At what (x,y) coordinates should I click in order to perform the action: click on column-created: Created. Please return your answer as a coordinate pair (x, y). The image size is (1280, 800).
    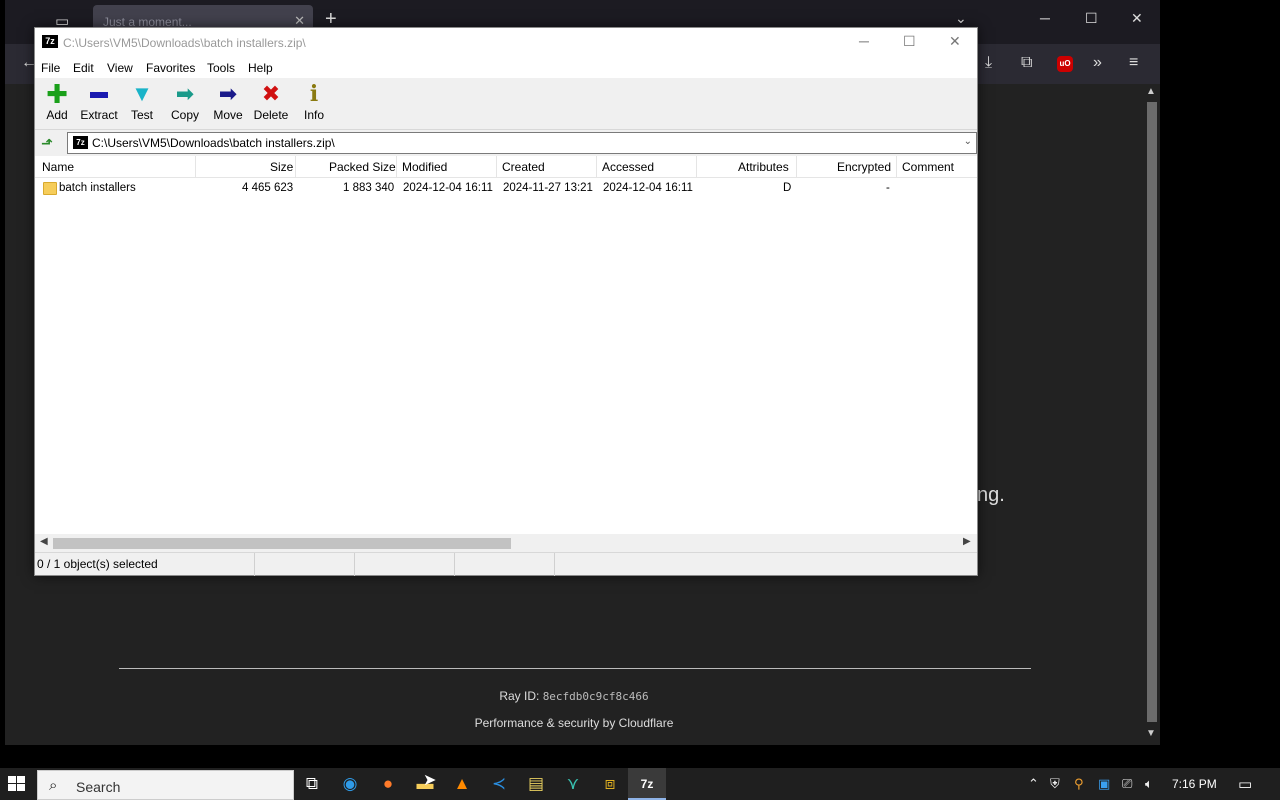
    Looking at the image, I should click on (523, 167).